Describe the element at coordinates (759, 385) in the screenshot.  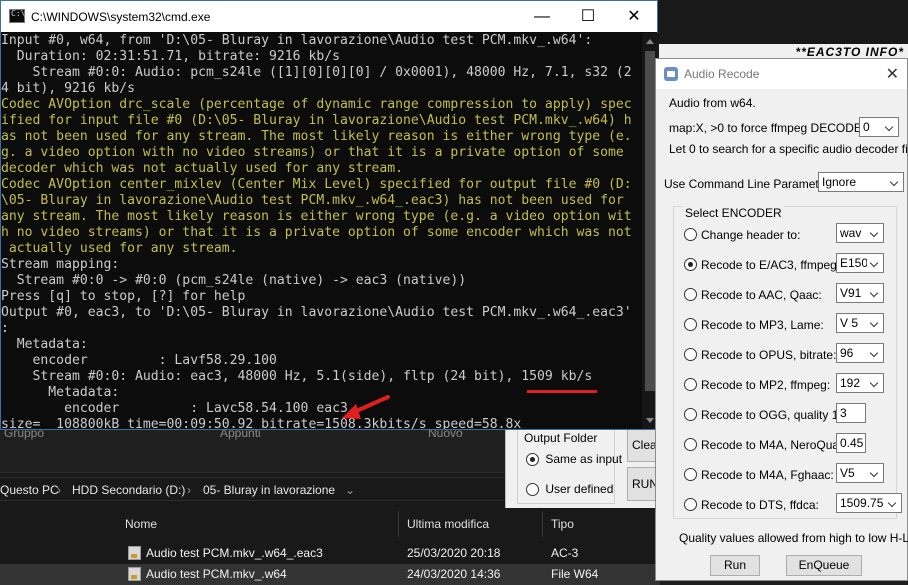
I see `encoder-option: Recode to MP2, ffmpeg:` at that location.